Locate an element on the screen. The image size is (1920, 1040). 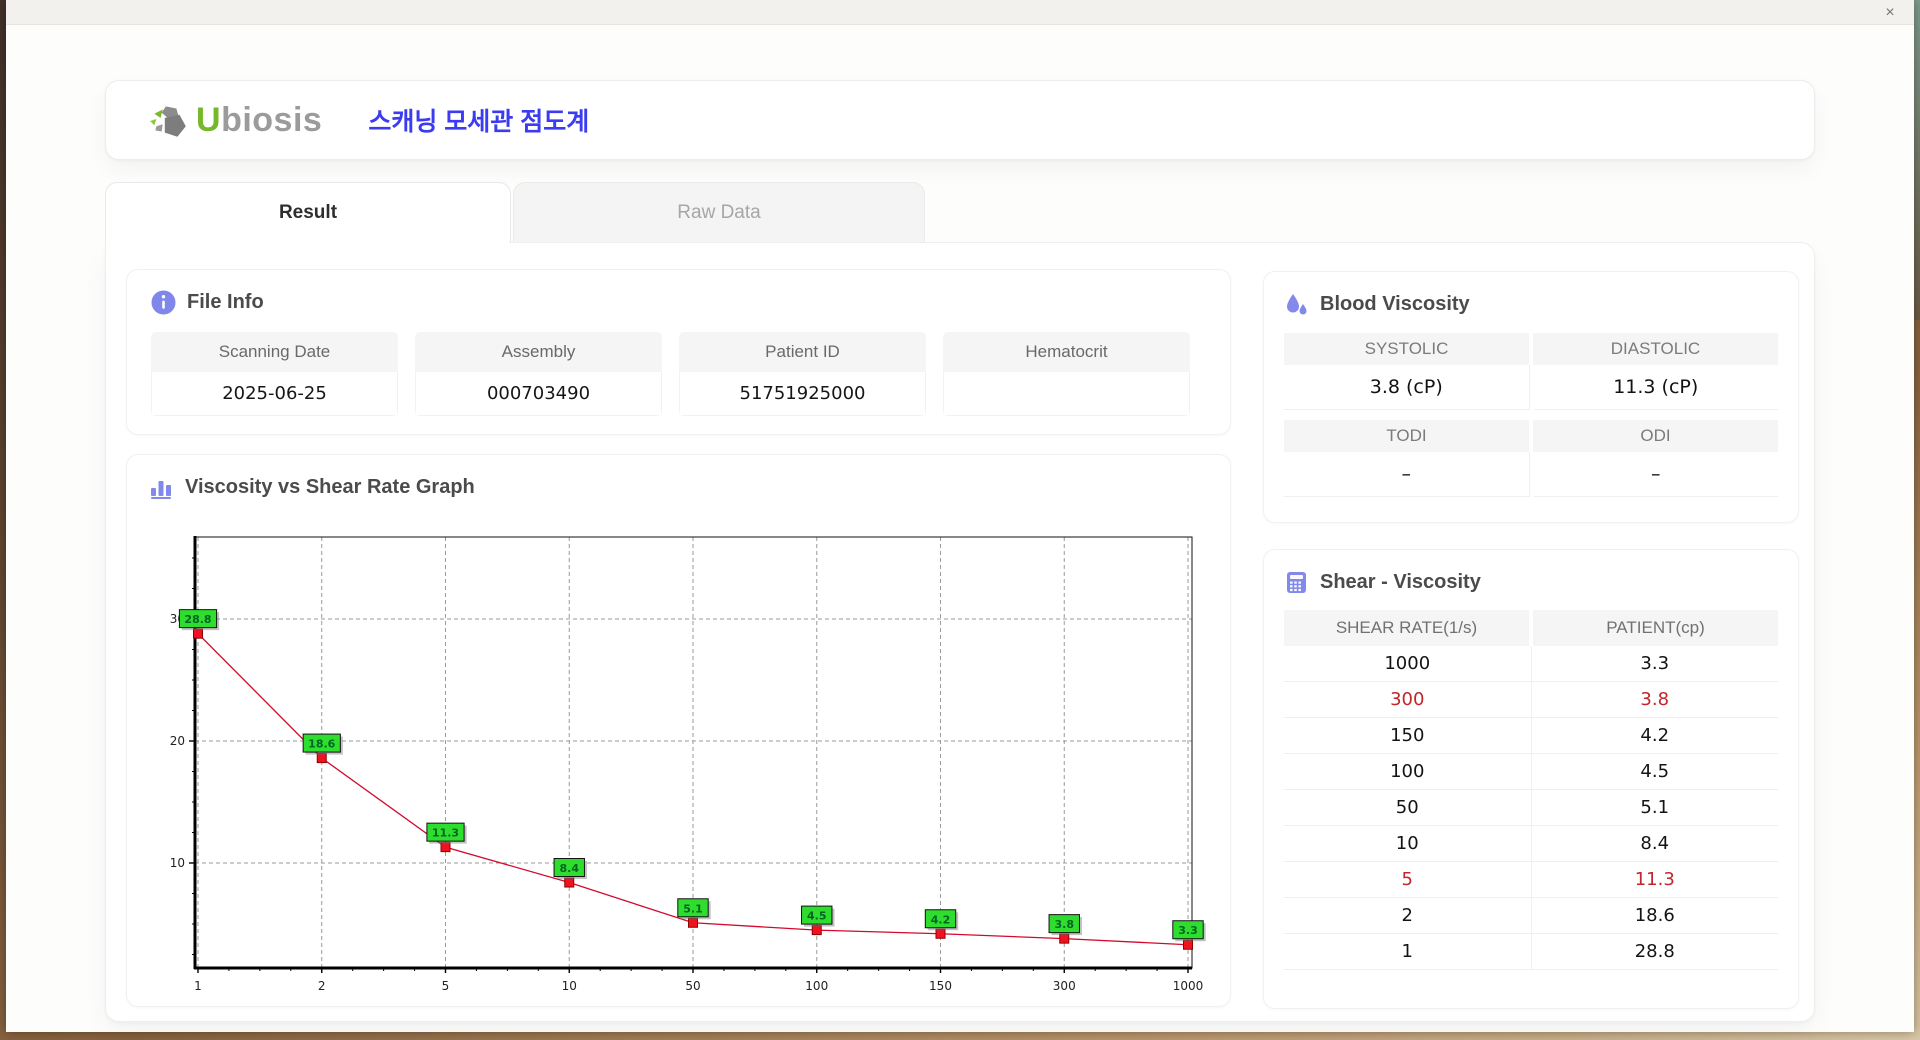
field-value is located at coordinates (1066, 394).